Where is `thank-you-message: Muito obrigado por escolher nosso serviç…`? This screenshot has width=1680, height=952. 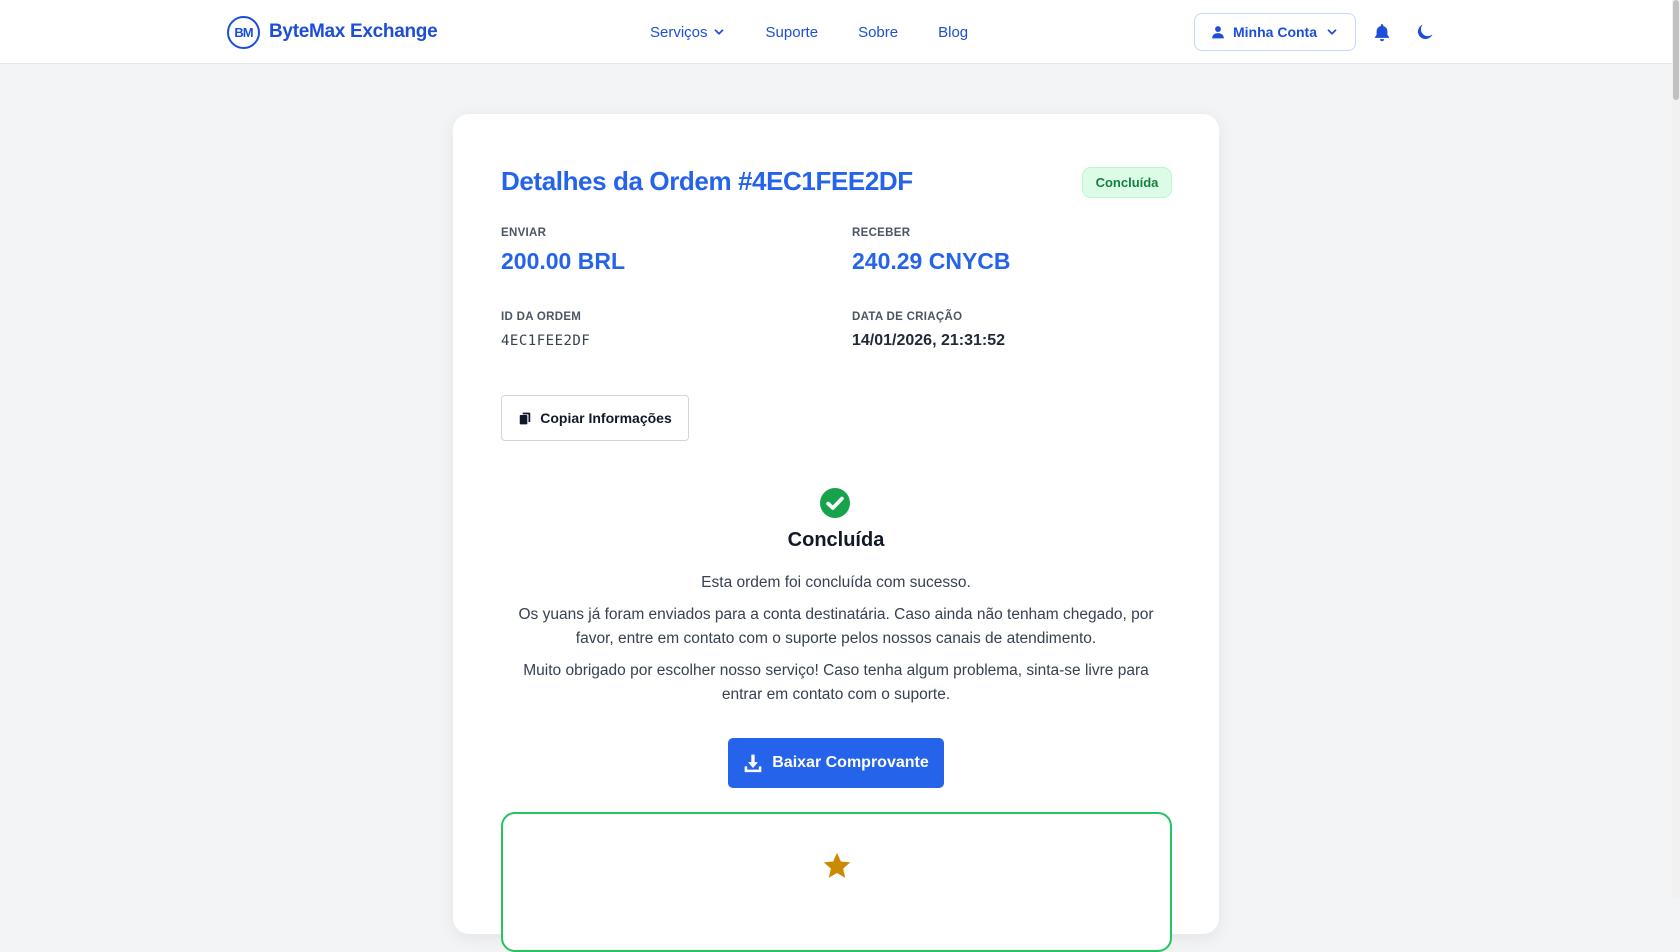 thank-you-message: Muito obrigado por escolher nosso serviç… is located at coordinates (836, 682).